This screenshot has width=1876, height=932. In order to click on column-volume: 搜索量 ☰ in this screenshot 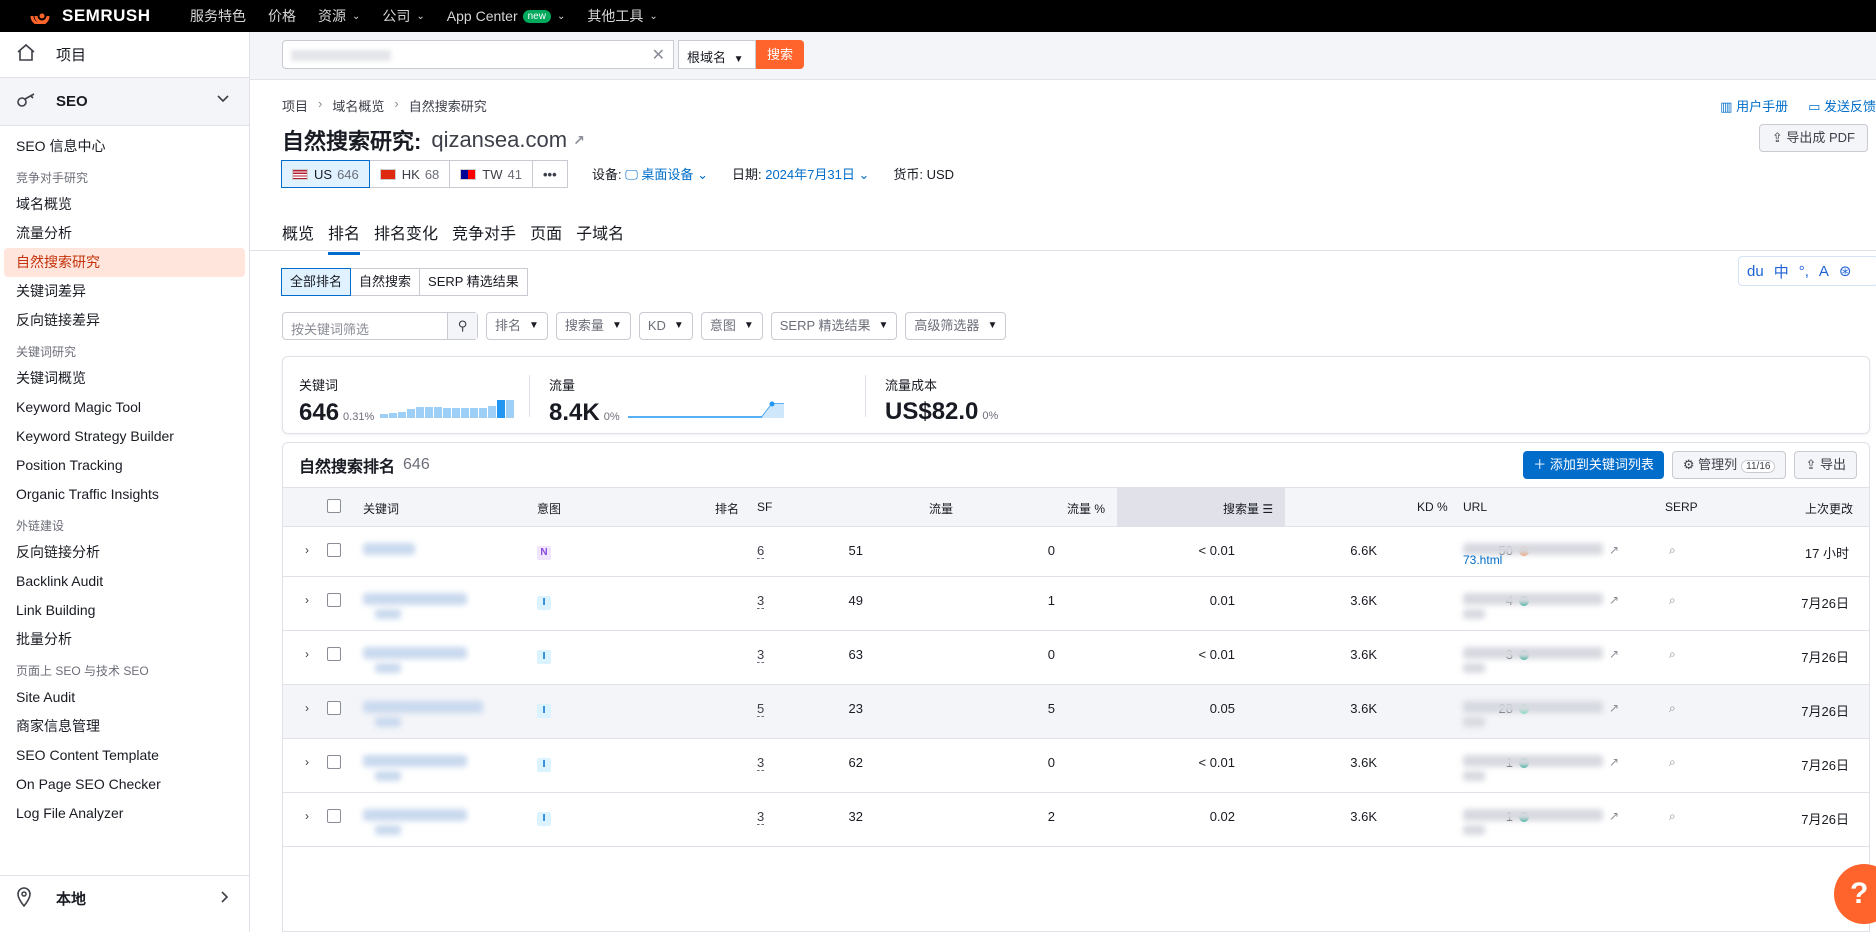, I will do `click(1248, 508)`.